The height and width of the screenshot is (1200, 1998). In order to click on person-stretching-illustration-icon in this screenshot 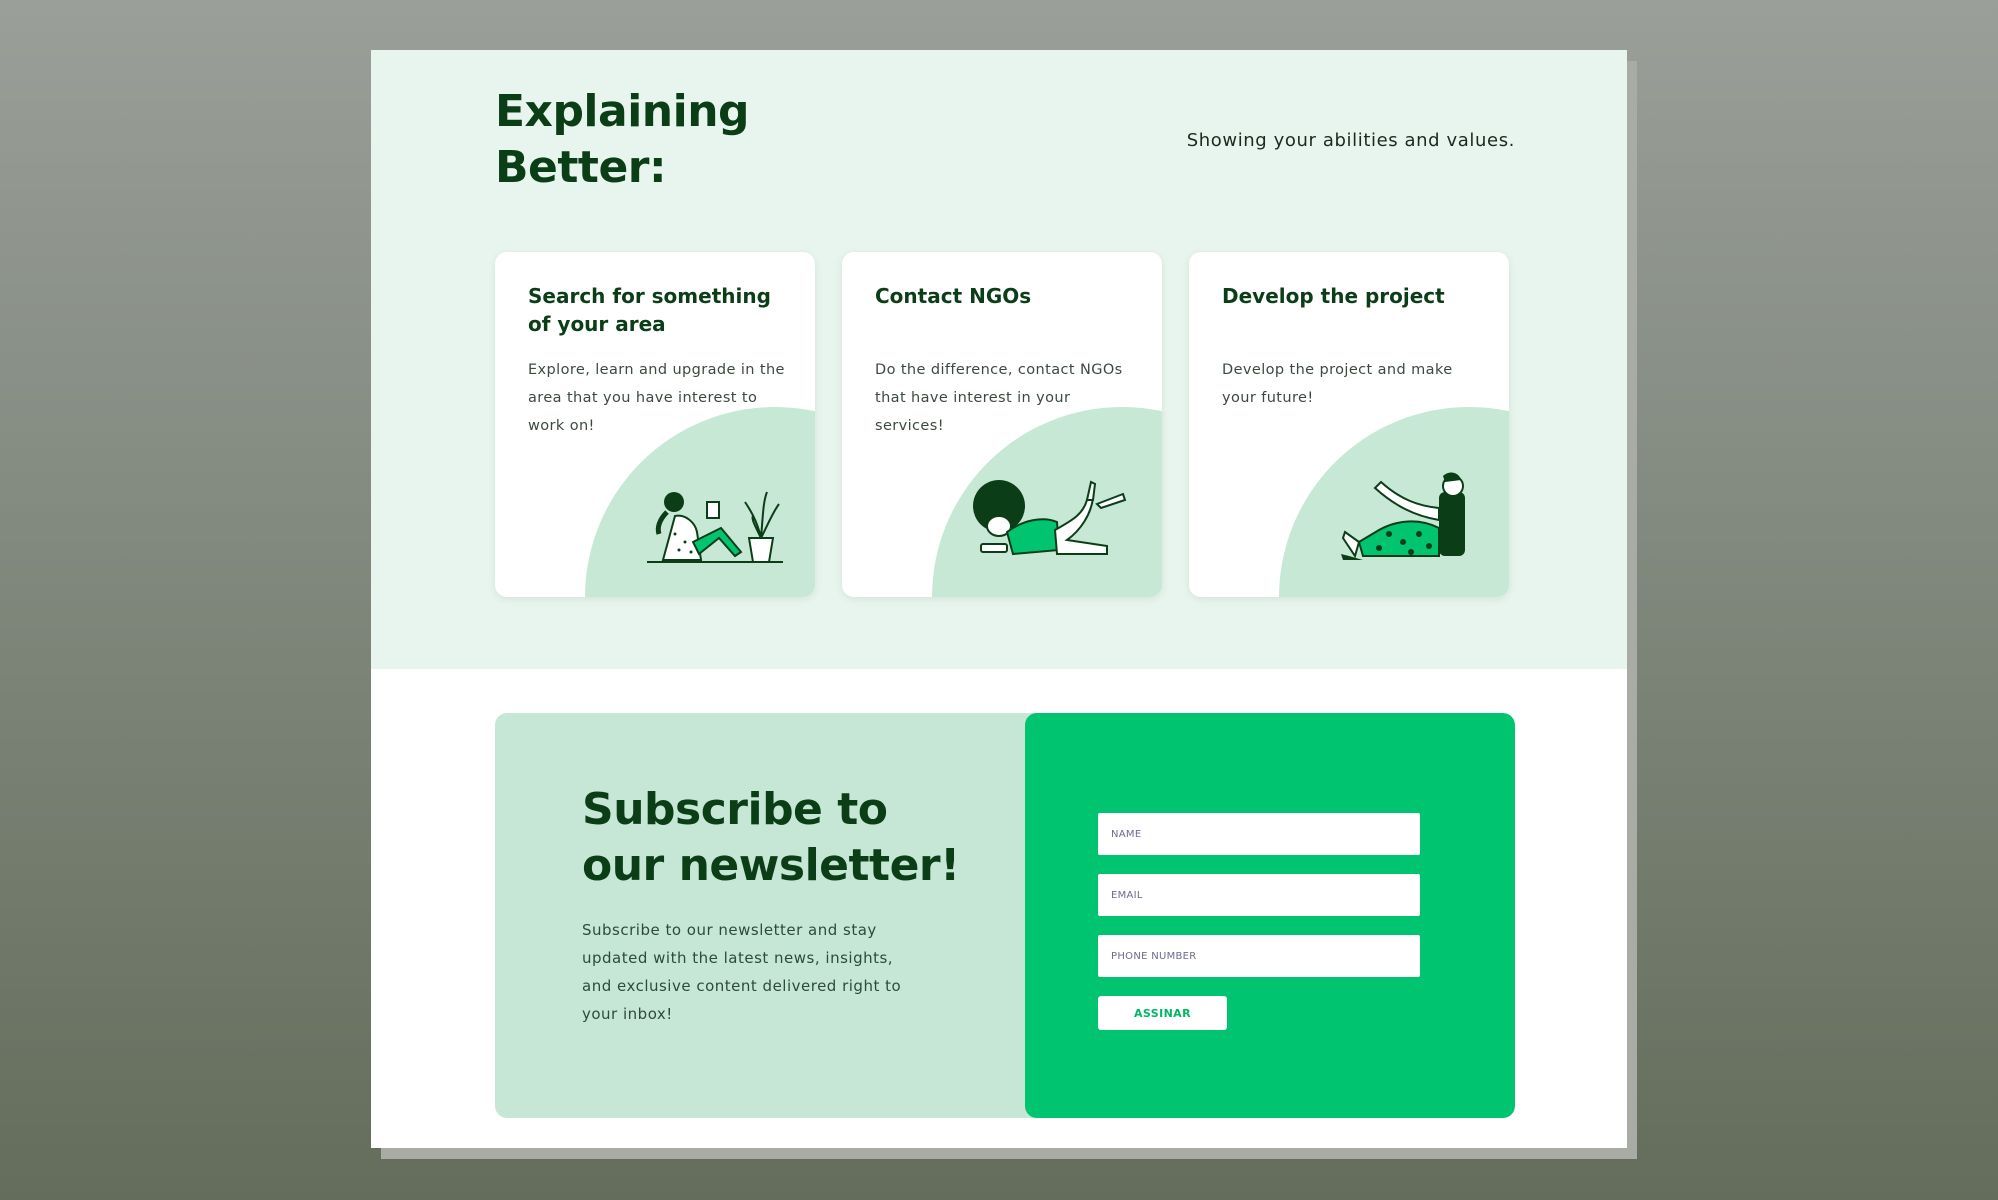, I will do `click(1403, 516)`.